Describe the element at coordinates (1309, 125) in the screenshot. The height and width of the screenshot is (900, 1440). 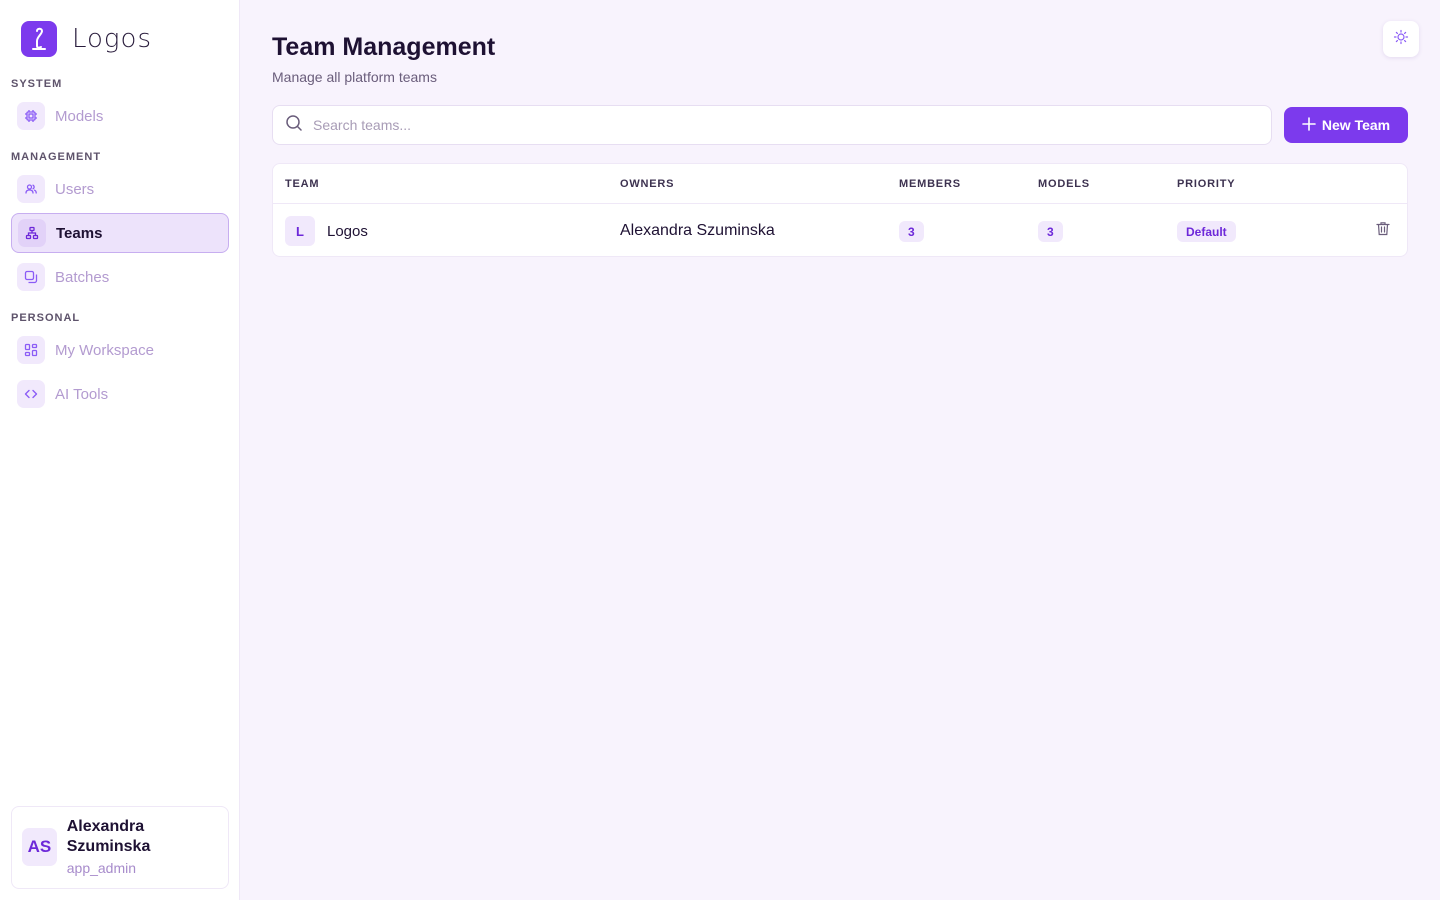
I see `plus-icon` at that location.